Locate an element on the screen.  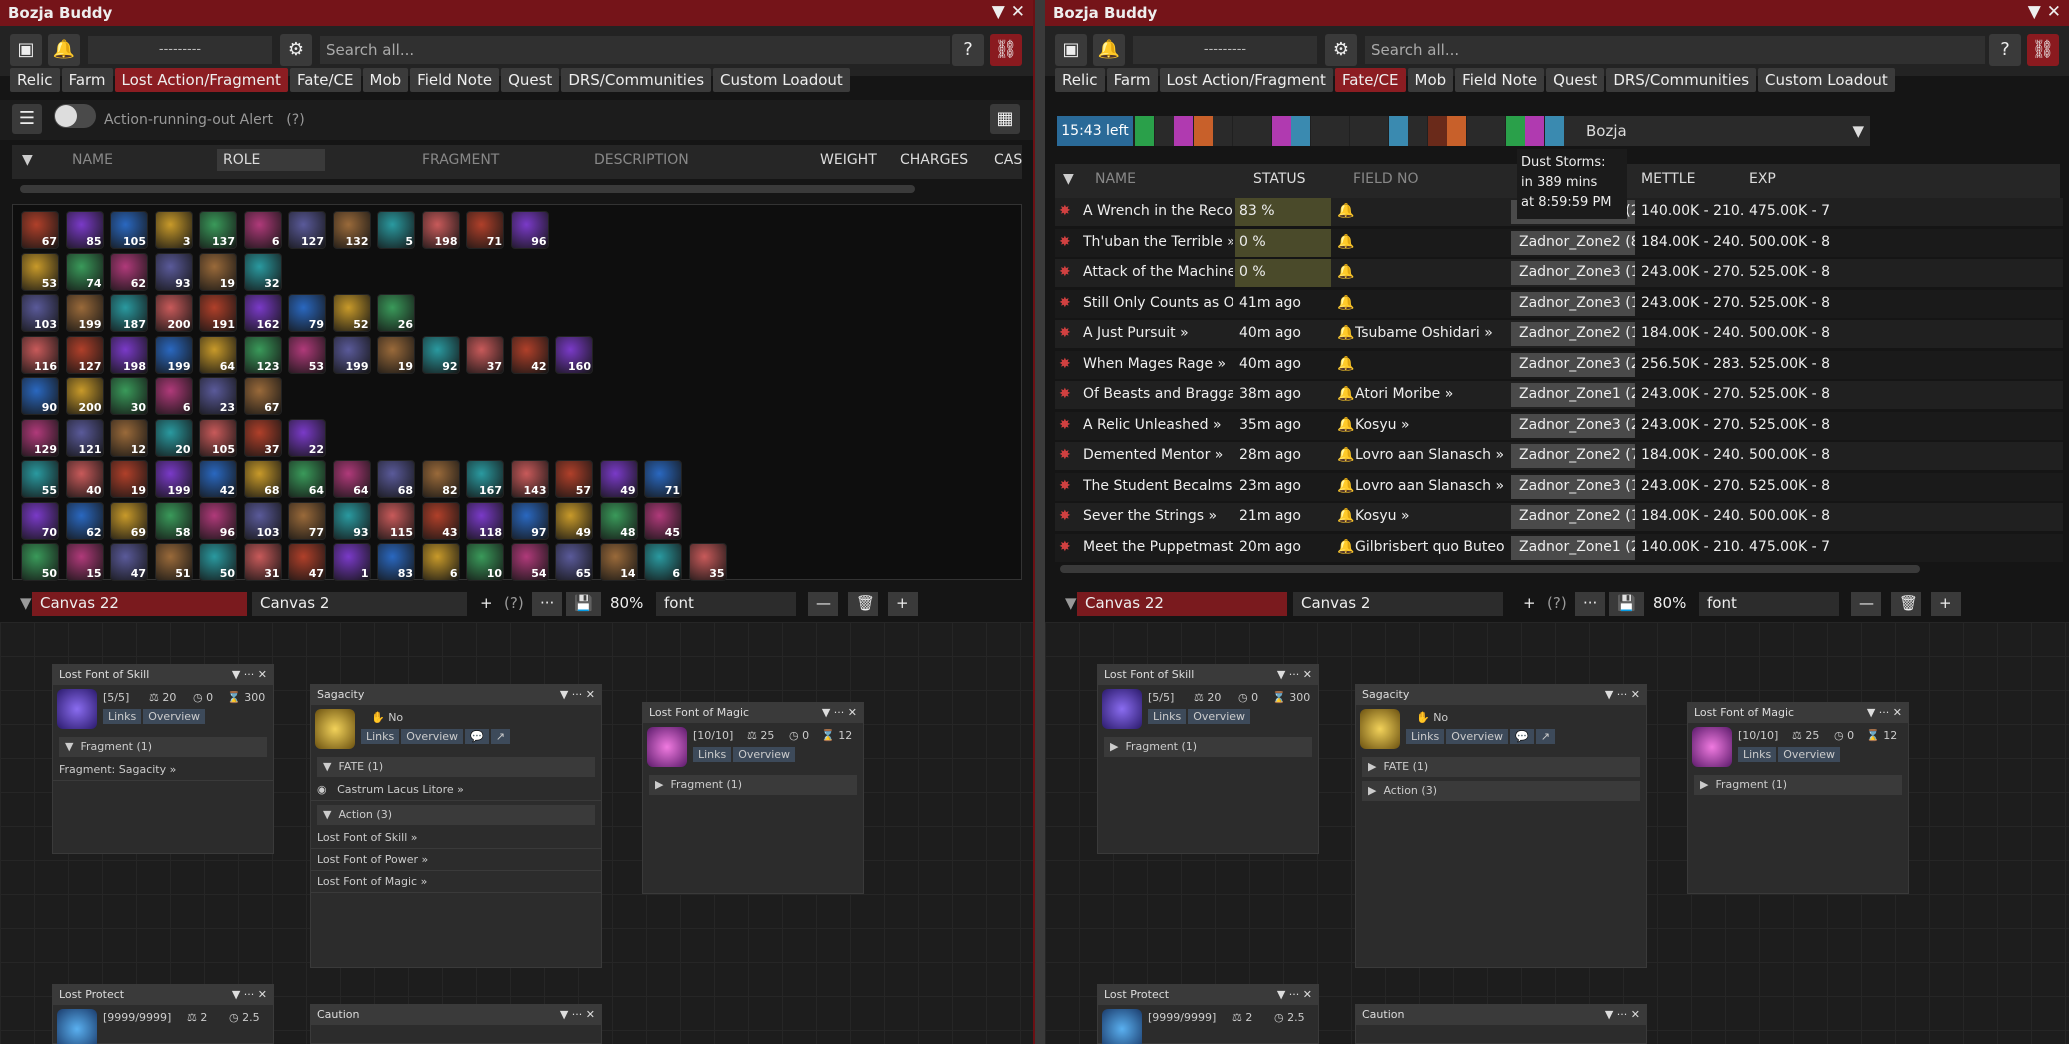
lost-action-icon: 37 is located at coordinates (262, 437).